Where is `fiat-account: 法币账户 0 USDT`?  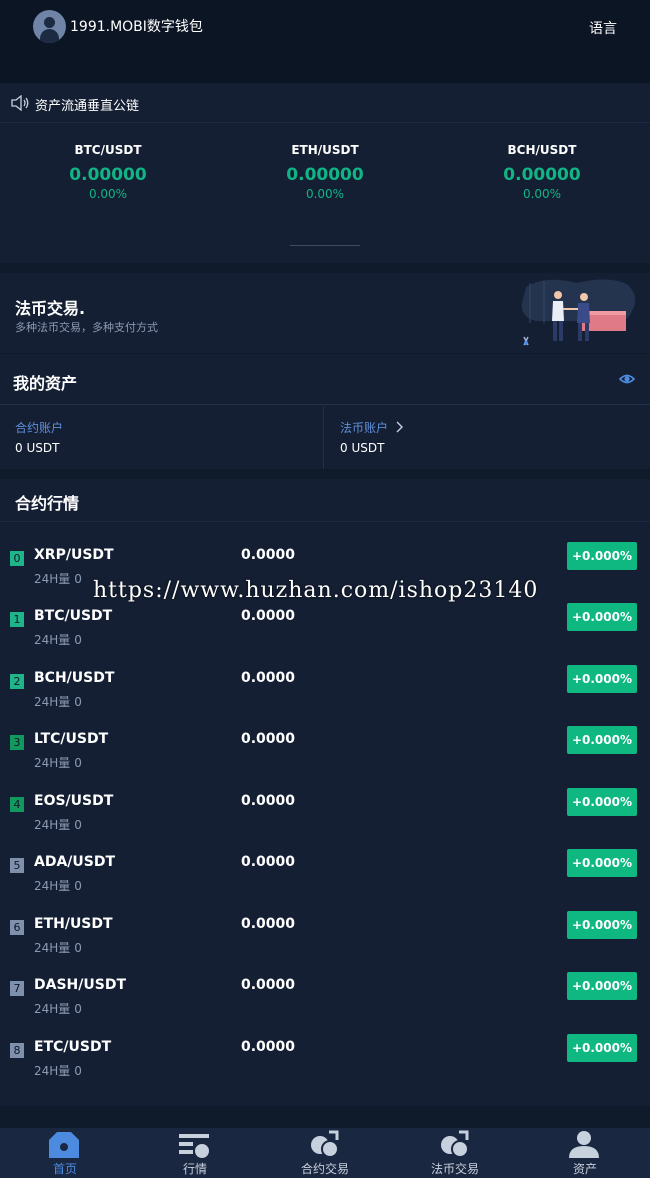 fiat-account: 法币账户 0 USDT is located at coordinates (487, 437).